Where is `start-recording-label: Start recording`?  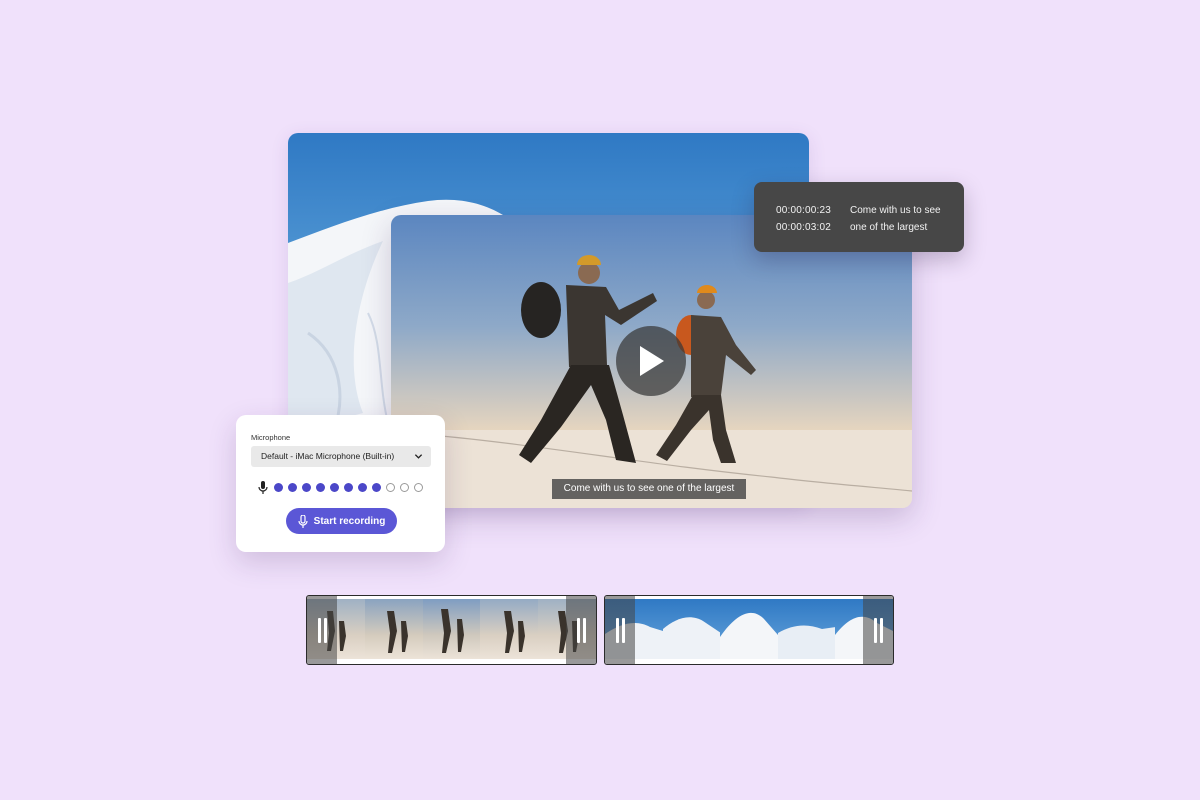
start-recording-label: Start recording is located at coordinates (349, 521).